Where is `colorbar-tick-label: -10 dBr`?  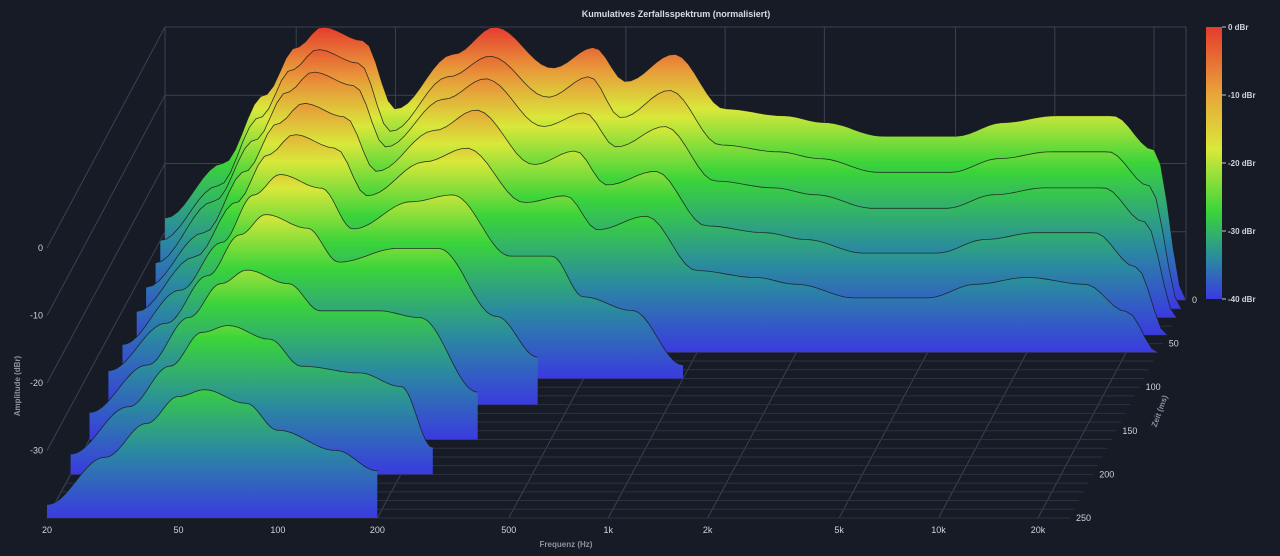 colorbar-tick-label: -10 dBr is located at coordinates (1242, 95).